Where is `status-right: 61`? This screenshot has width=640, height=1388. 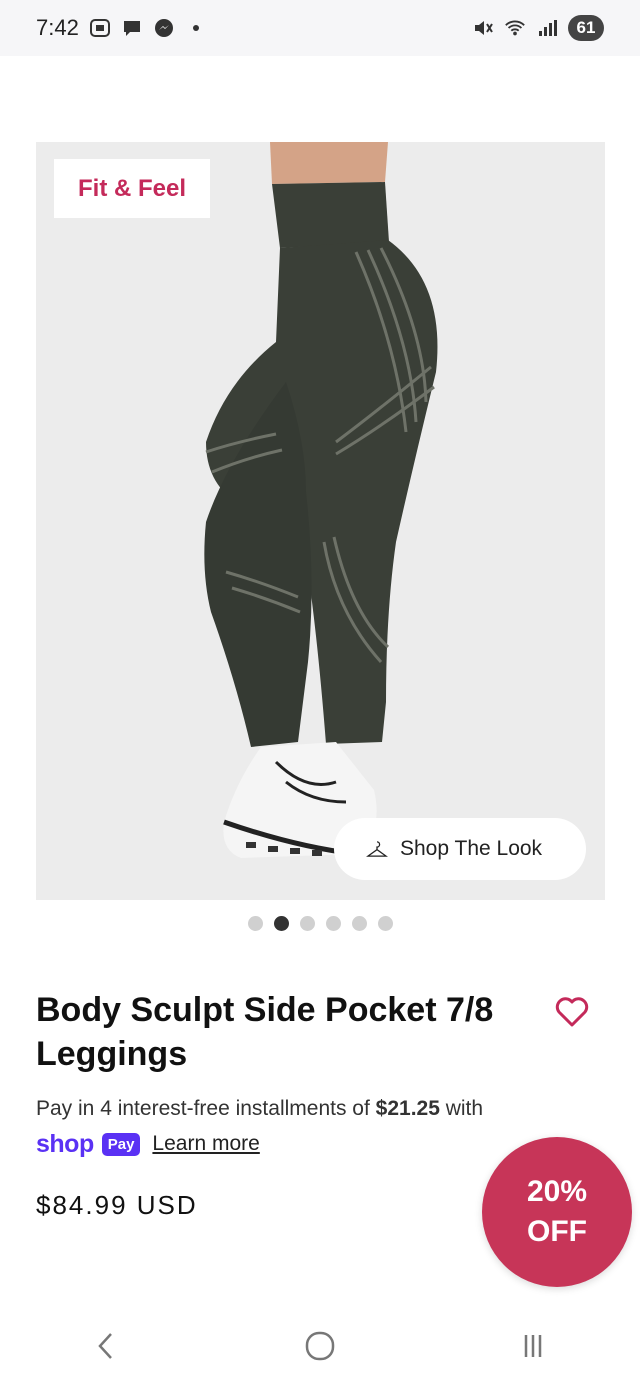 status-right: 61 is located at coordinates (538, 28).